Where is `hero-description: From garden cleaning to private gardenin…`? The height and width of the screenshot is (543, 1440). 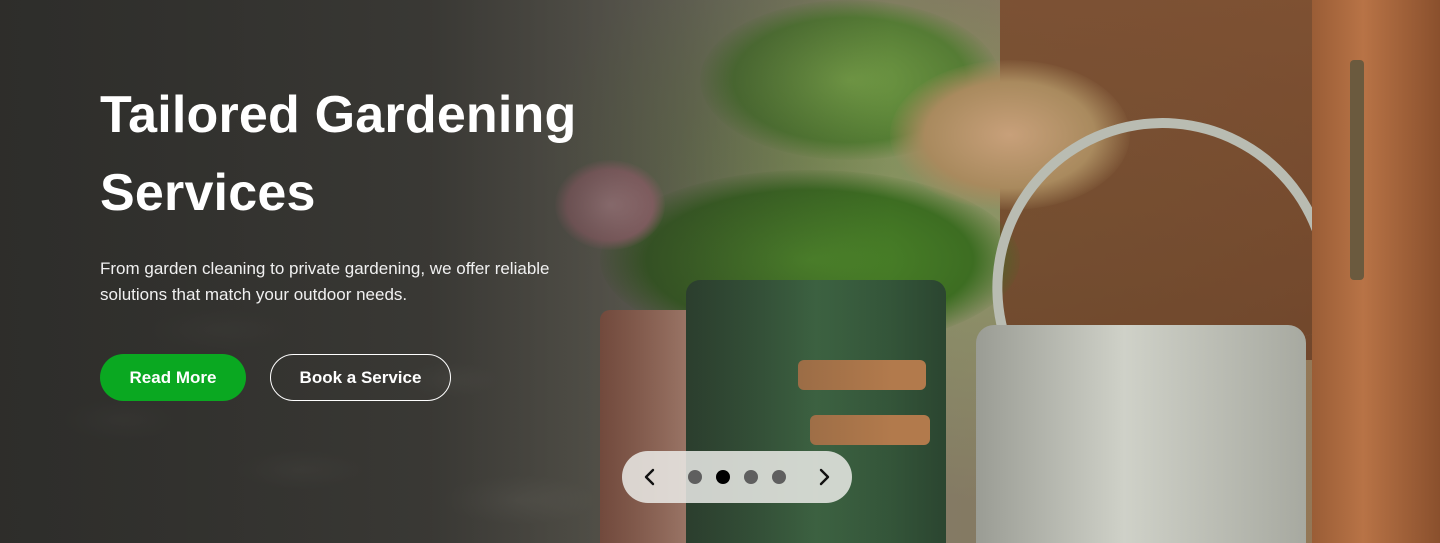 hero-description: From garden cleaning to private gardenin… is located at coordinates (325, 281).